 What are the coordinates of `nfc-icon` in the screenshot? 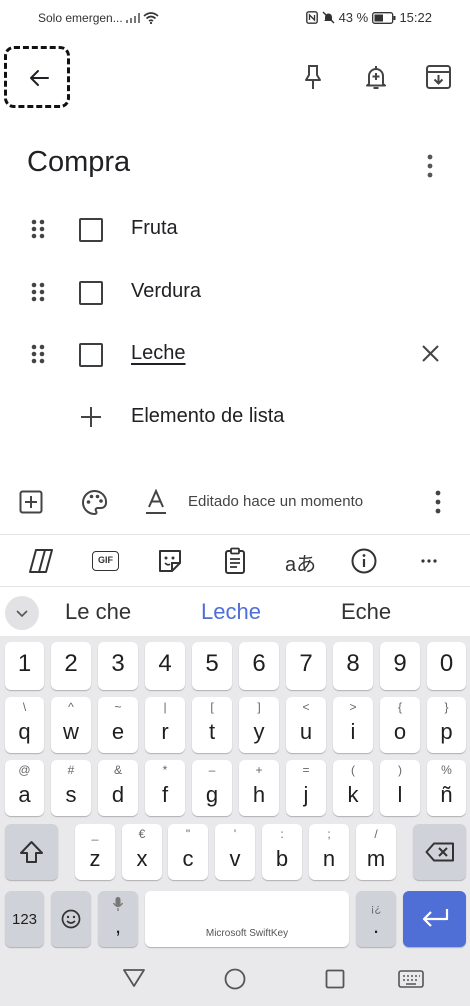 It's located at (312, 17).